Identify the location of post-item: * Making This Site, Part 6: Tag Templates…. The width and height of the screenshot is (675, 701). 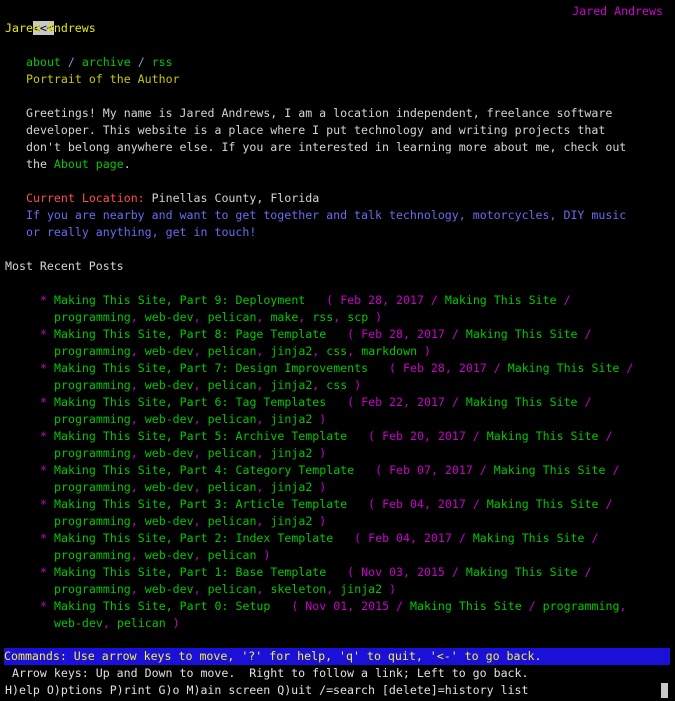
(320, 411).